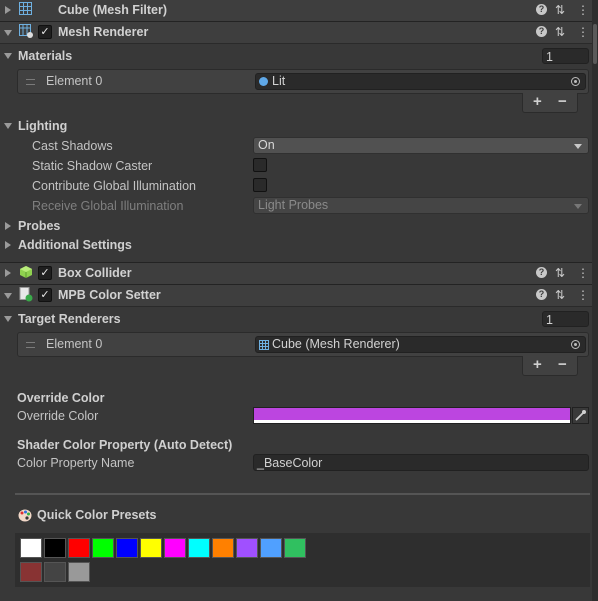 Image resolution: width=598 pixels, height=601 pixels. What do you see at coordinates (336, 344) in the screenshot?
I see `renderer-value: Cube (Mesh Renderer)` at bounding box center [336, 344].